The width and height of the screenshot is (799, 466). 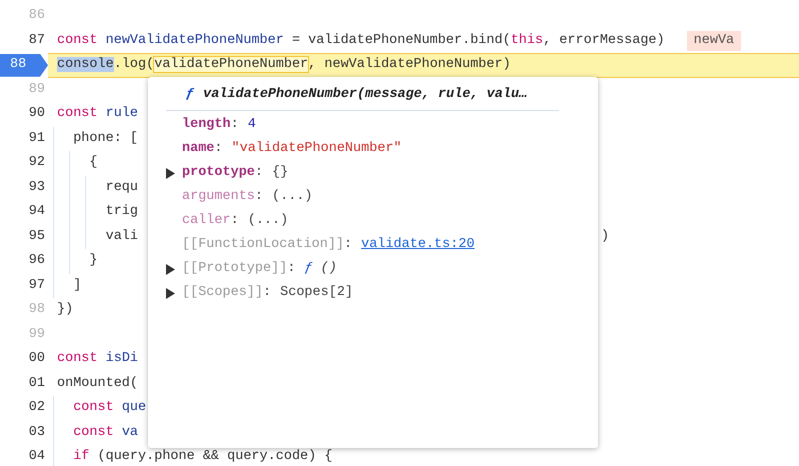 I want to click on line-number: 87, so click(x=38, y=40).